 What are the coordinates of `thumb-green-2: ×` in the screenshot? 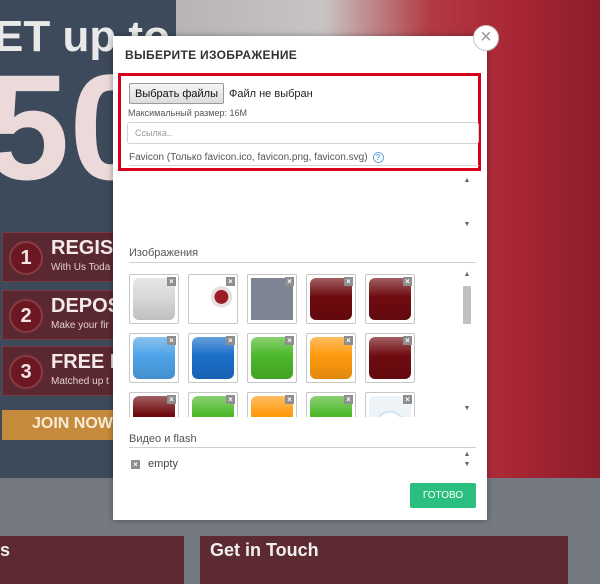 It's located at (213, 404).